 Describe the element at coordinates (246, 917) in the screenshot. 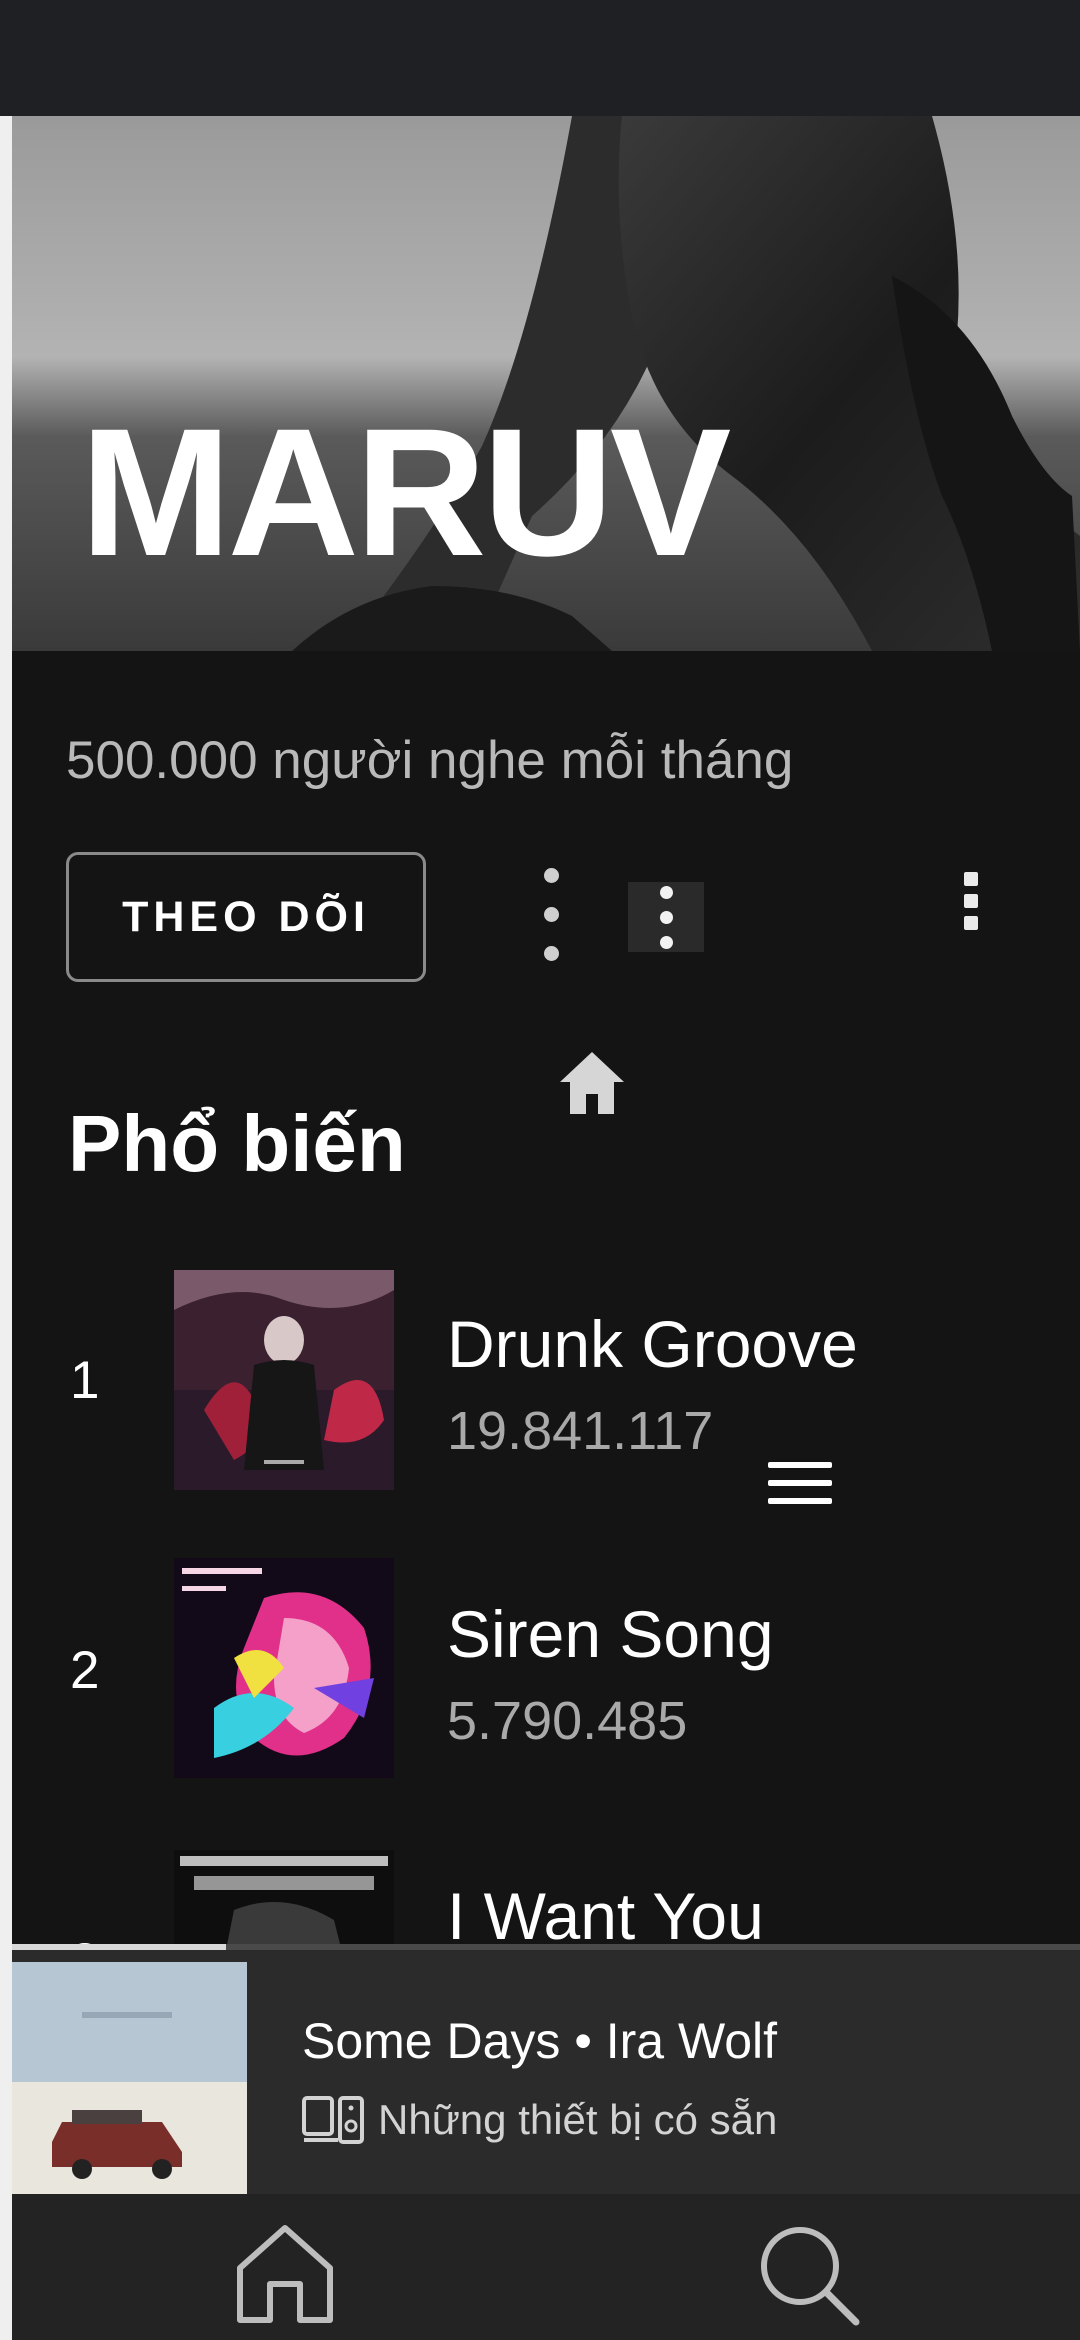

I see `follow-button: THEO DÕI` at that location.